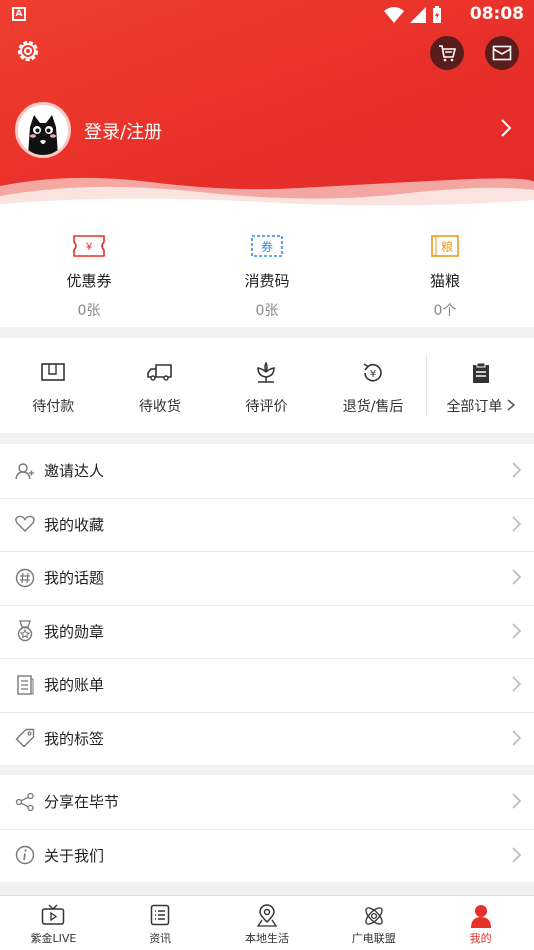  Describe the element at coordinates (53, 923) in the screenshot. I see `tab-zijin-live: 紫金LIVE` at that location.